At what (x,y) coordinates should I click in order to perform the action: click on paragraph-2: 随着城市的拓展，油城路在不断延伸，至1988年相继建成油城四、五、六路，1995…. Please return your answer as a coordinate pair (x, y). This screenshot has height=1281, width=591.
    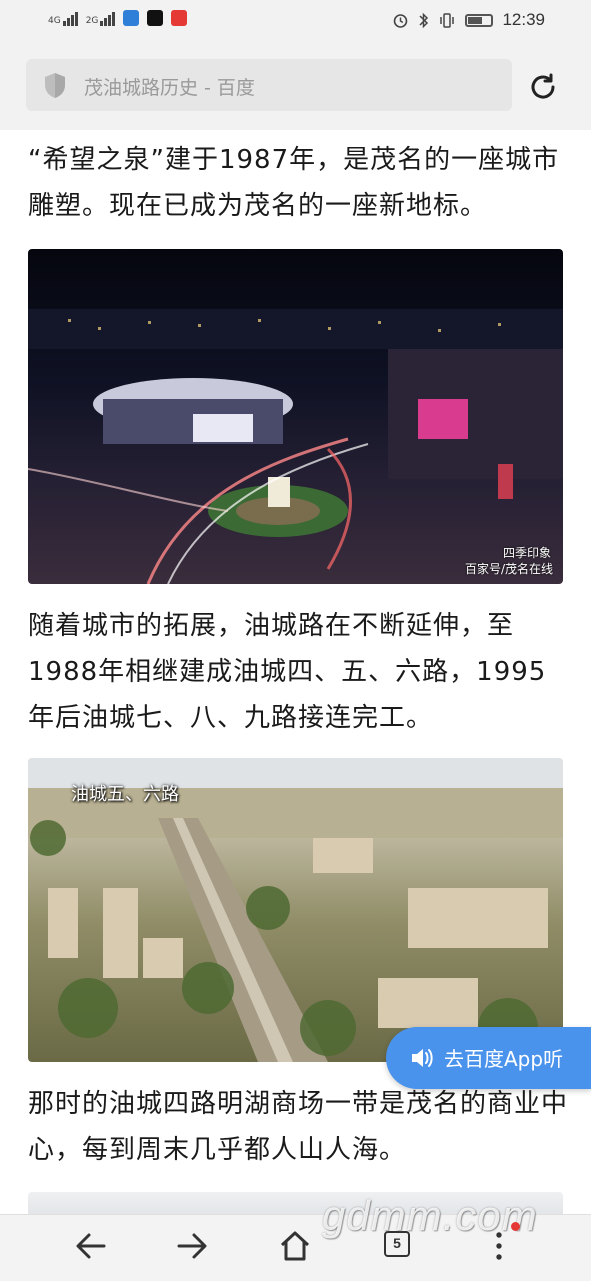
    Looking at the image, I should click on (287, 672).